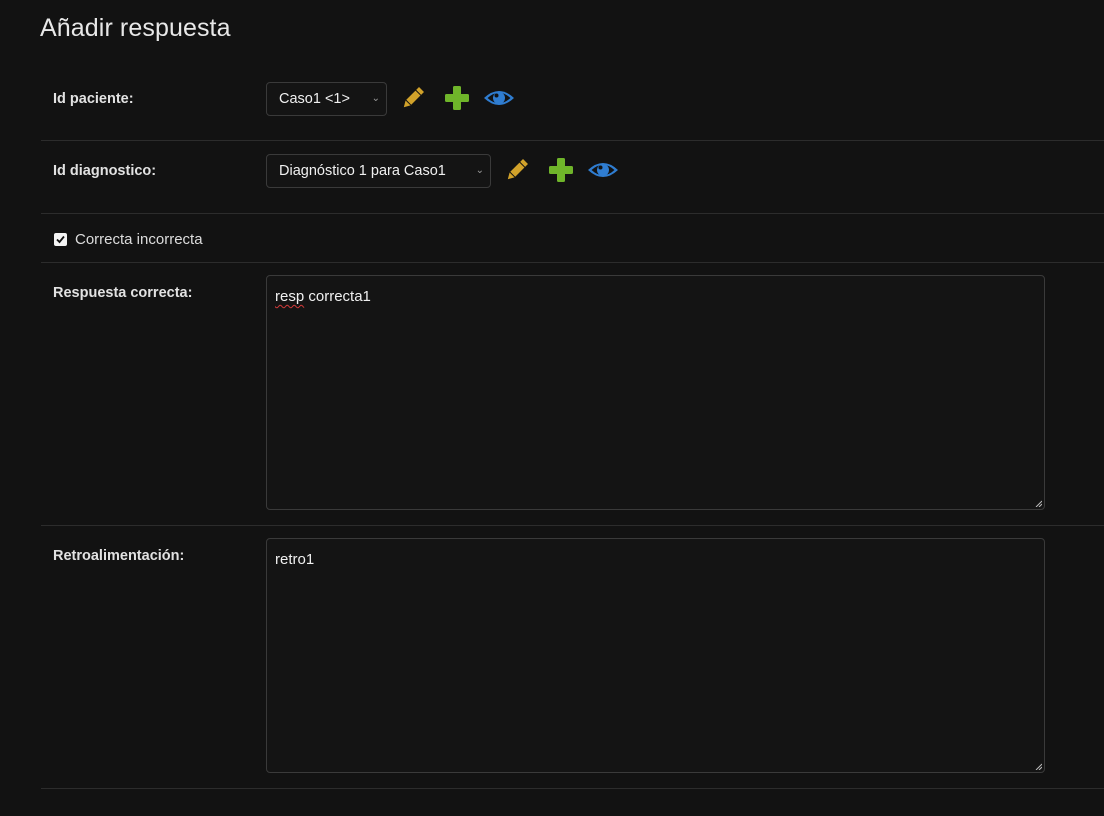 The width and height of the screenshot is (1104, 816). Describe the element at coordinates (314, 99) in the screenshot. I see `id-paciente-select-value: Caso1 <1>` at that location.